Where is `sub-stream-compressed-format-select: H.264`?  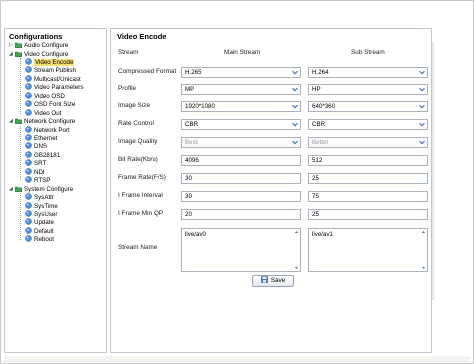 sub-stream-compressed-format-select: H.264 is located at coordinates (368, 72).